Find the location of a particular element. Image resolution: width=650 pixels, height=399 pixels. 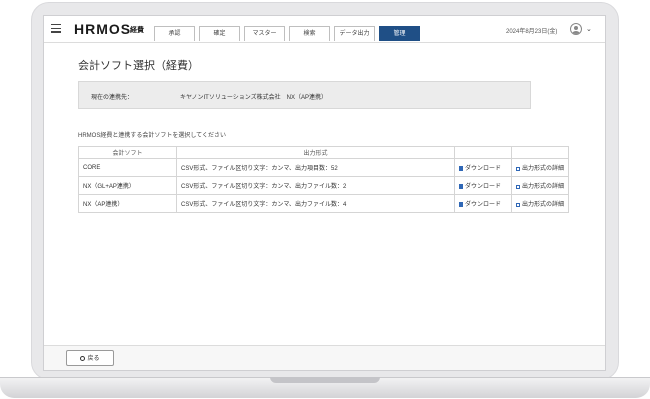

connection-label: 現在の連携先： is located at coordinates (112, 98).